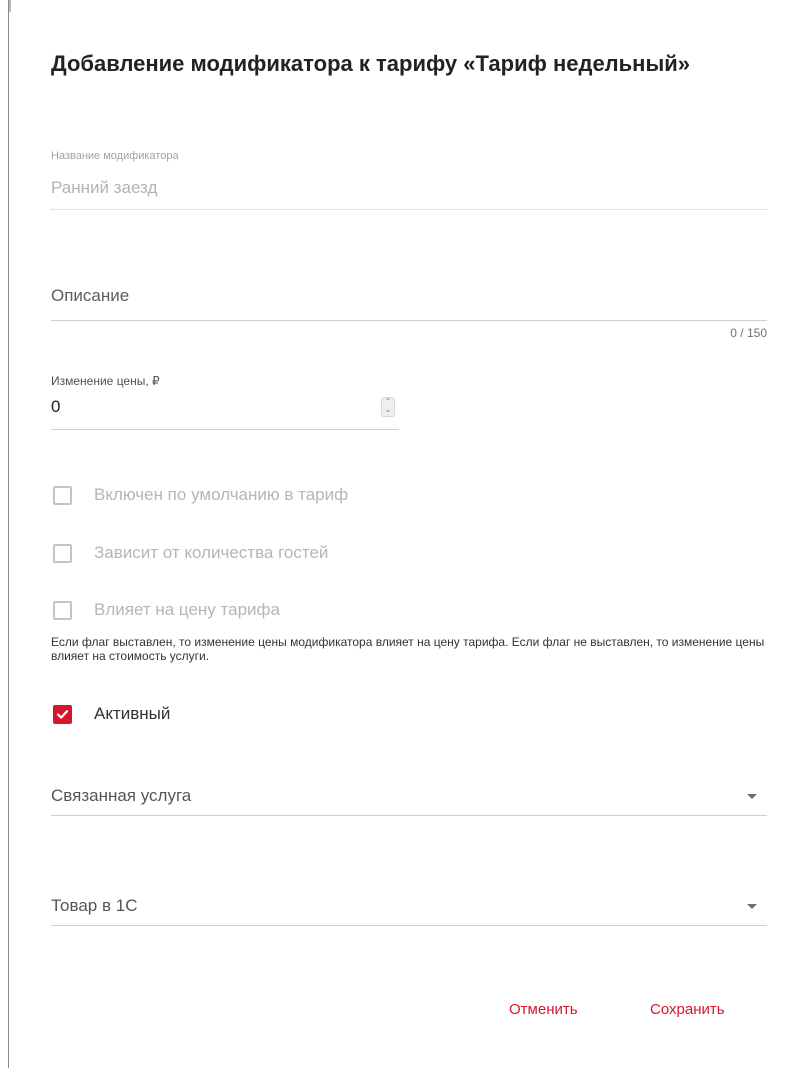 This screenshot has width=795, height=1068. Describe the element at coordinates (409, 320) in the screenshot. I see `description-underline` at that location.